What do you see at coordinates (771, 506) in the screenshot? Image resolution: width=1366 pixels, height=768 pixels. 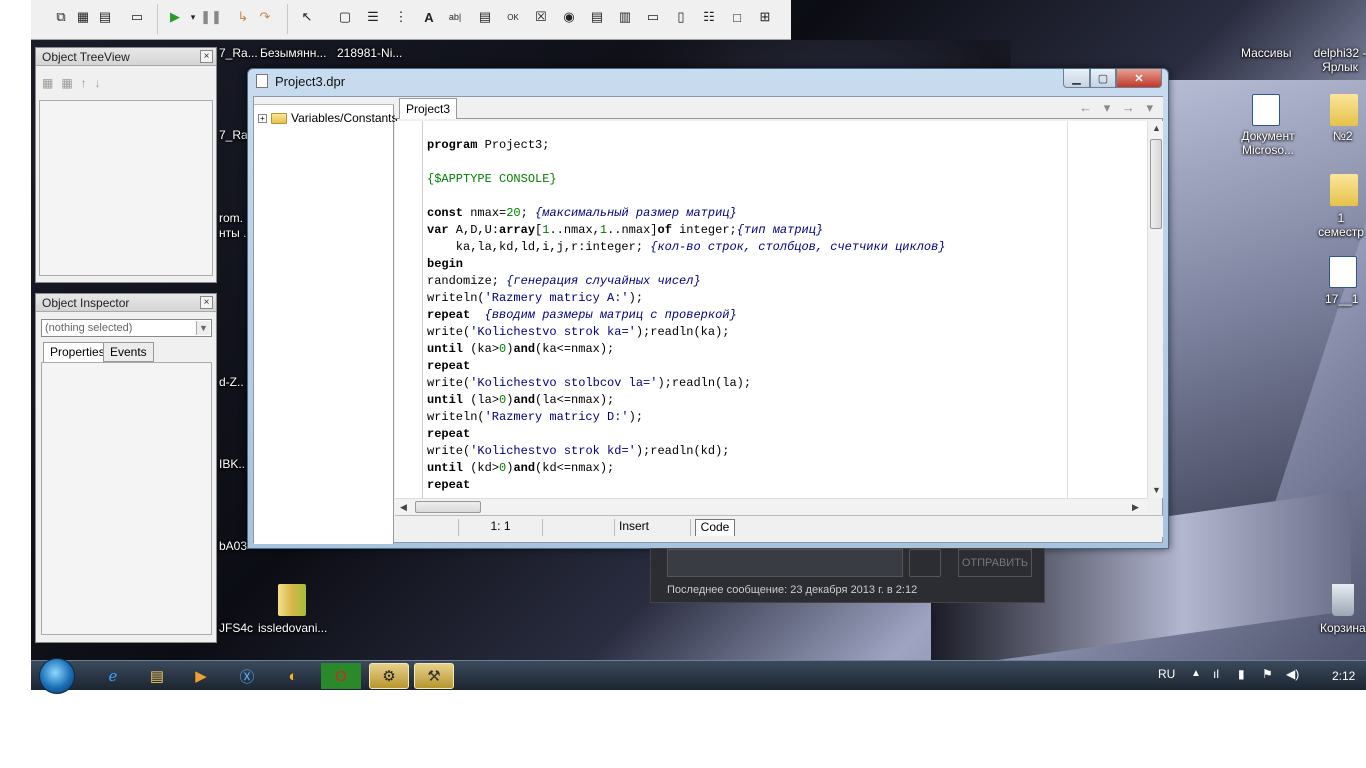 I see `horizontal-scrollbar: ◀ ▶` at bounding box center [771, 506].